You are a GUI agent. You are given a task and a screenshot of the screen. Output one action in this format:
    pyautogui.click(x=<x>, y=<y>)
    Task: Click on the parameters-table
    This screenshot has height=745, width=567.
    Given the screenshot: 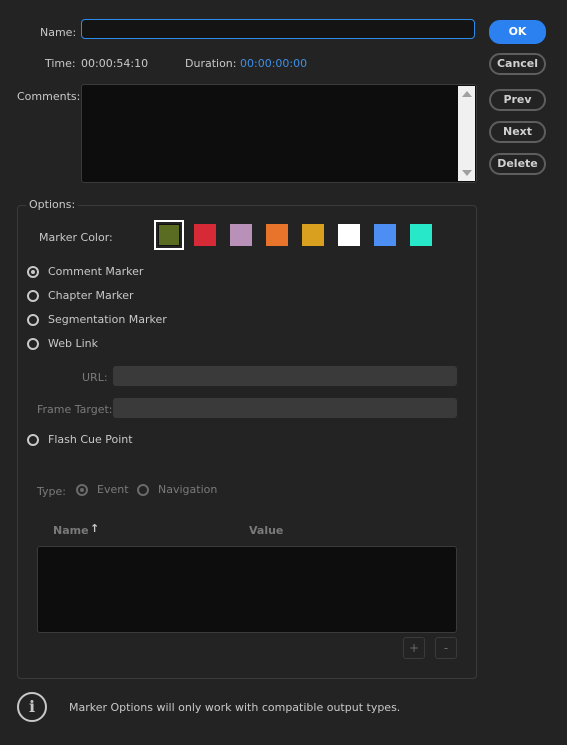 What is the action you would take?
    pyautogui.click(x=247, y=589)
    